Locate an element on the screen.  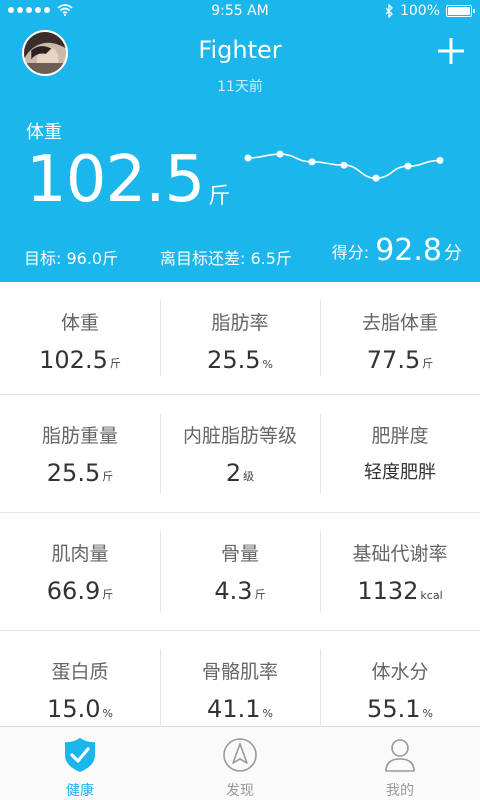
tab-label: 我的 is located at coordinates (400, 791).